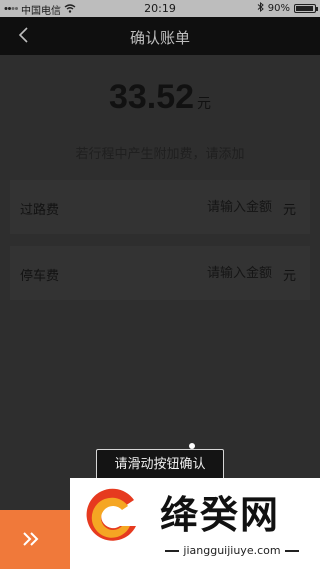 The image size is (320, 569). Describe the element at coordinates (260, 8) in the screenshot. I see `bluetooth-icon` at that location.